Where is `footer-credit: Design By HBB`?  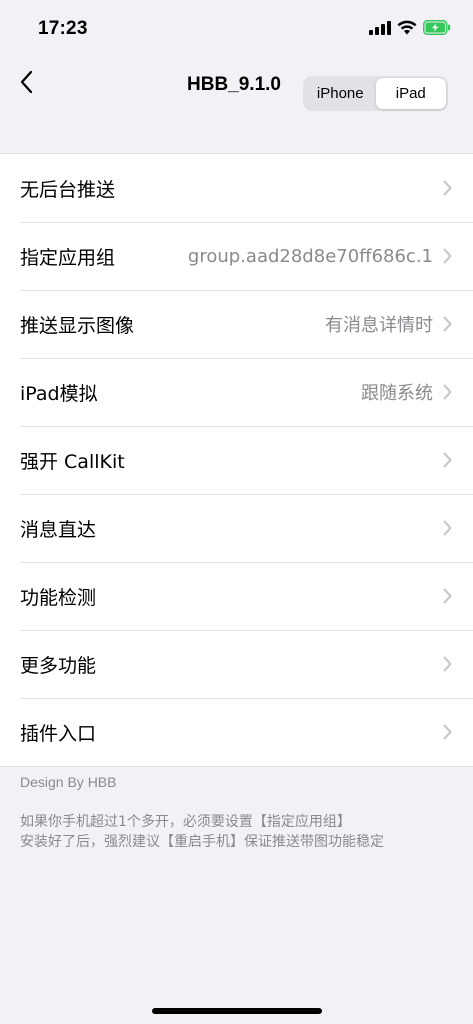
footer-credit: Design By HBB is located at coordinates (68, 782).